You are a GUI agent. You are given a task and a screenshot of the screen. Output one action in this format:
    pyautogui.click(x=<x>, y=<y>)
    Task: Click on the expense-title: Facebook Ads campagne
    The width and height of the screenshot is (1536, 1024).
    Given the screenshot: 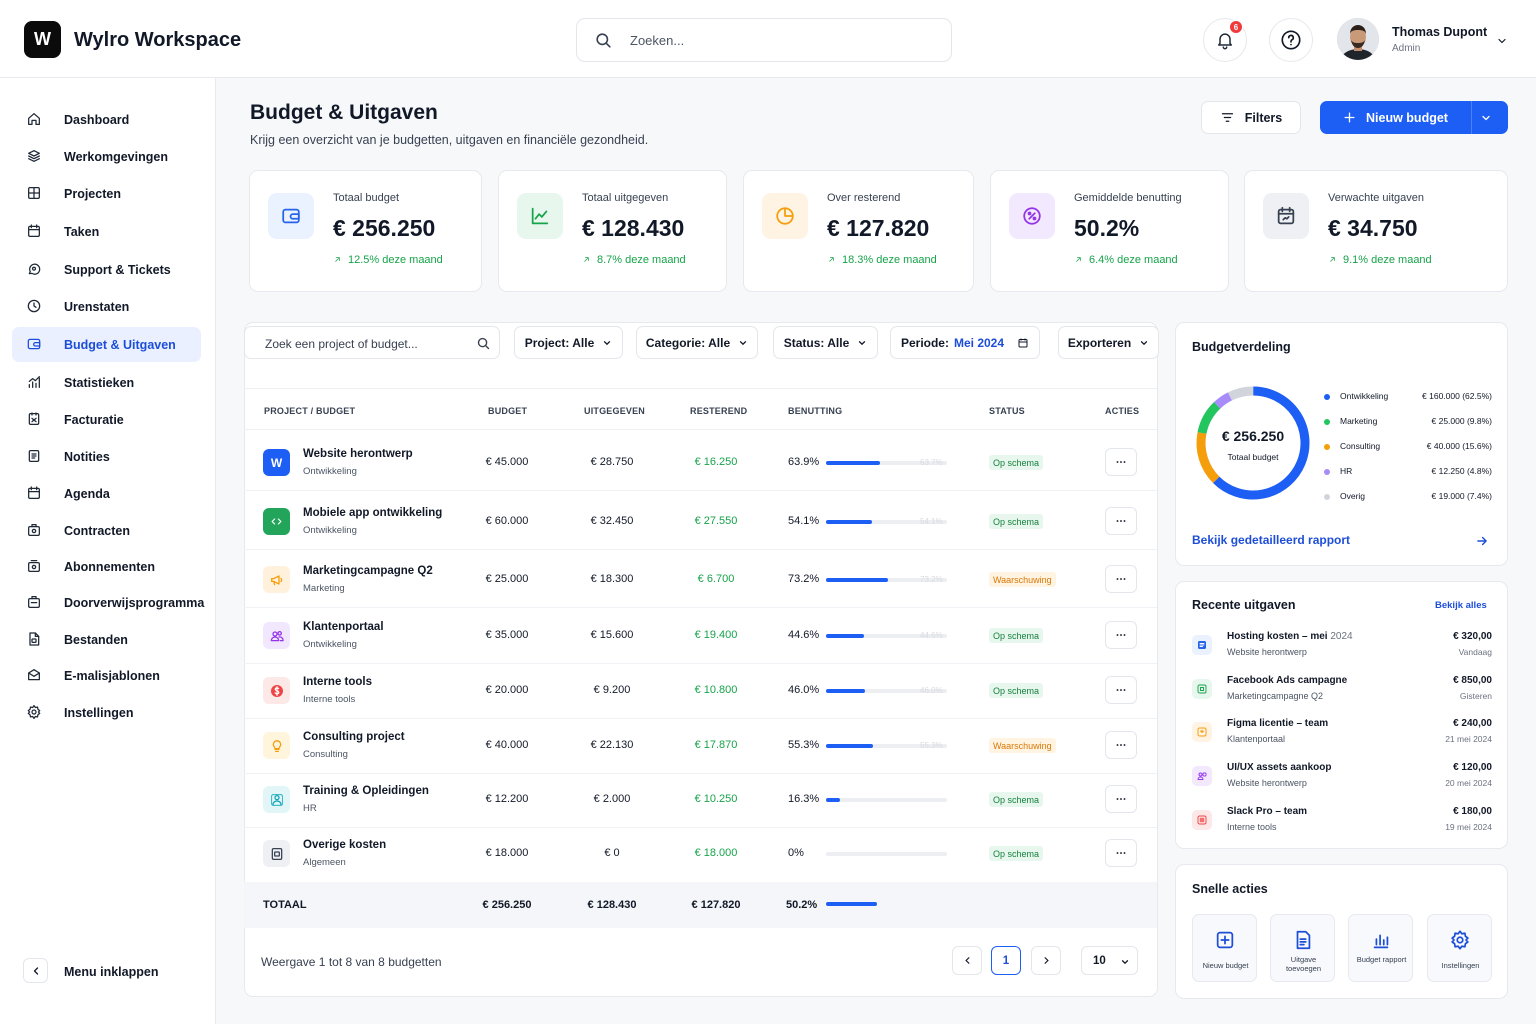 What is the action you would take?
    pyautogui.click(x=1287, y=680)
    